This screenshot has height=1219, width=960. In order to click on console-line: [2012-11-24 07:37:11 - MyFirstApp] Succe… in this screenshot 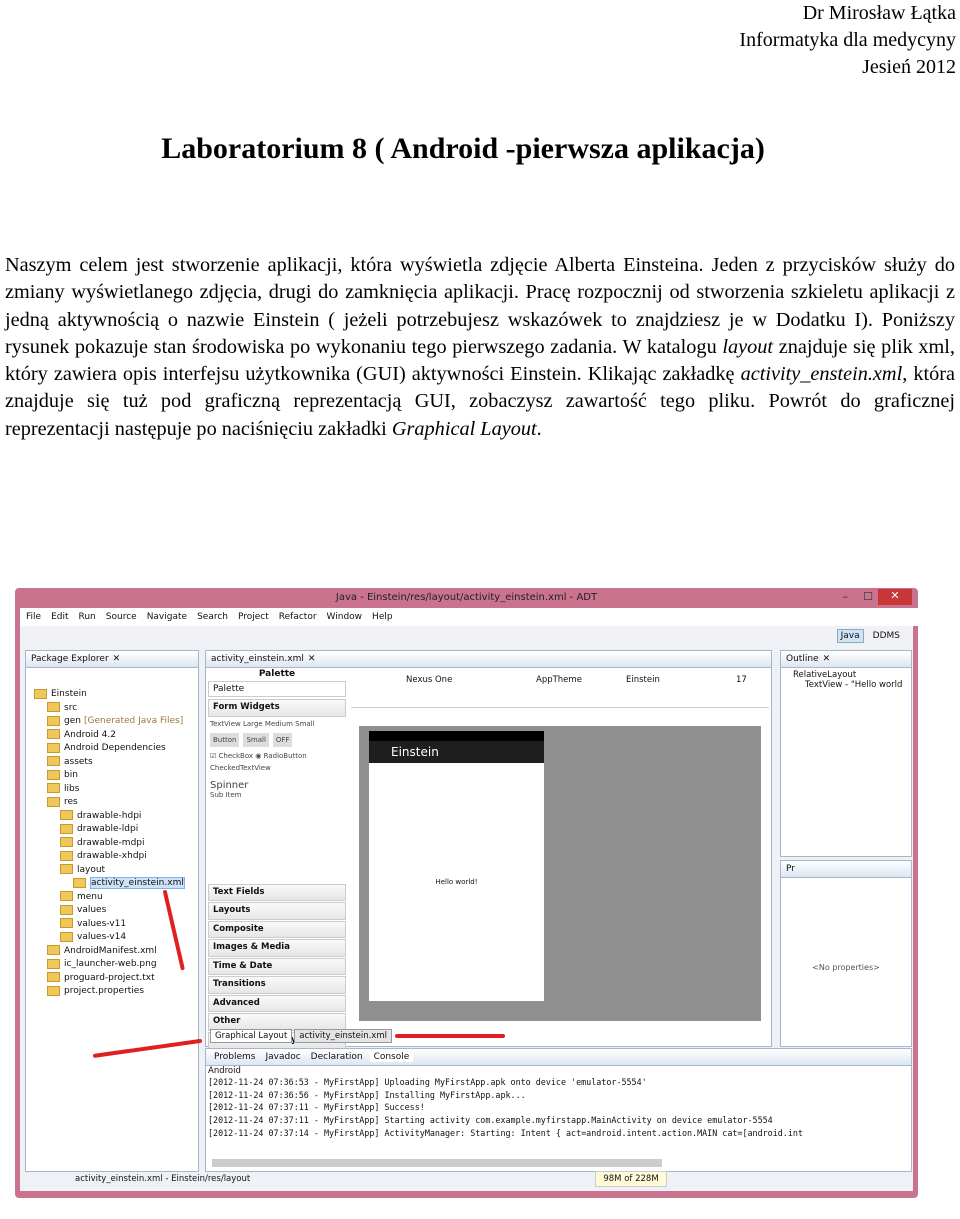, I will do `click(316, 1107)`.